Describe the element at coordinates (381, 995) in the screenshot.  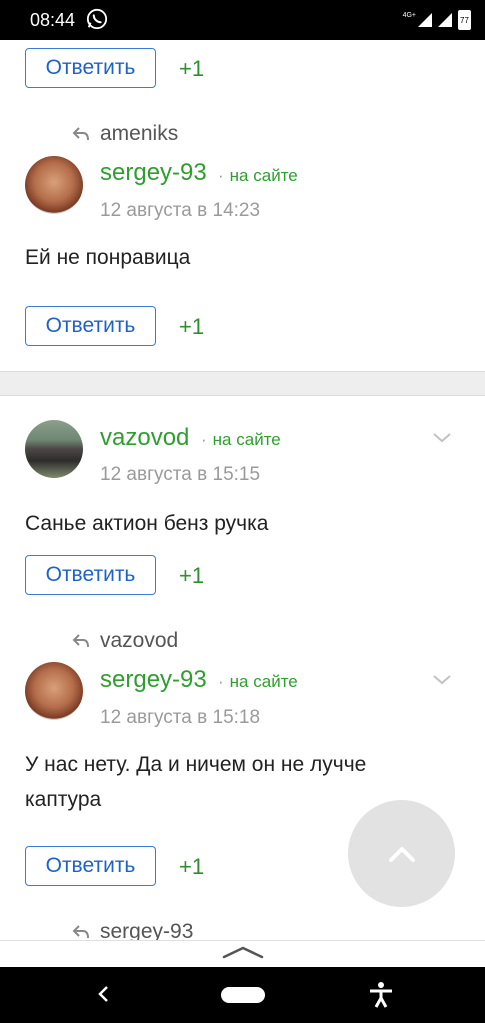
I see `accessibility-icon` at that location.